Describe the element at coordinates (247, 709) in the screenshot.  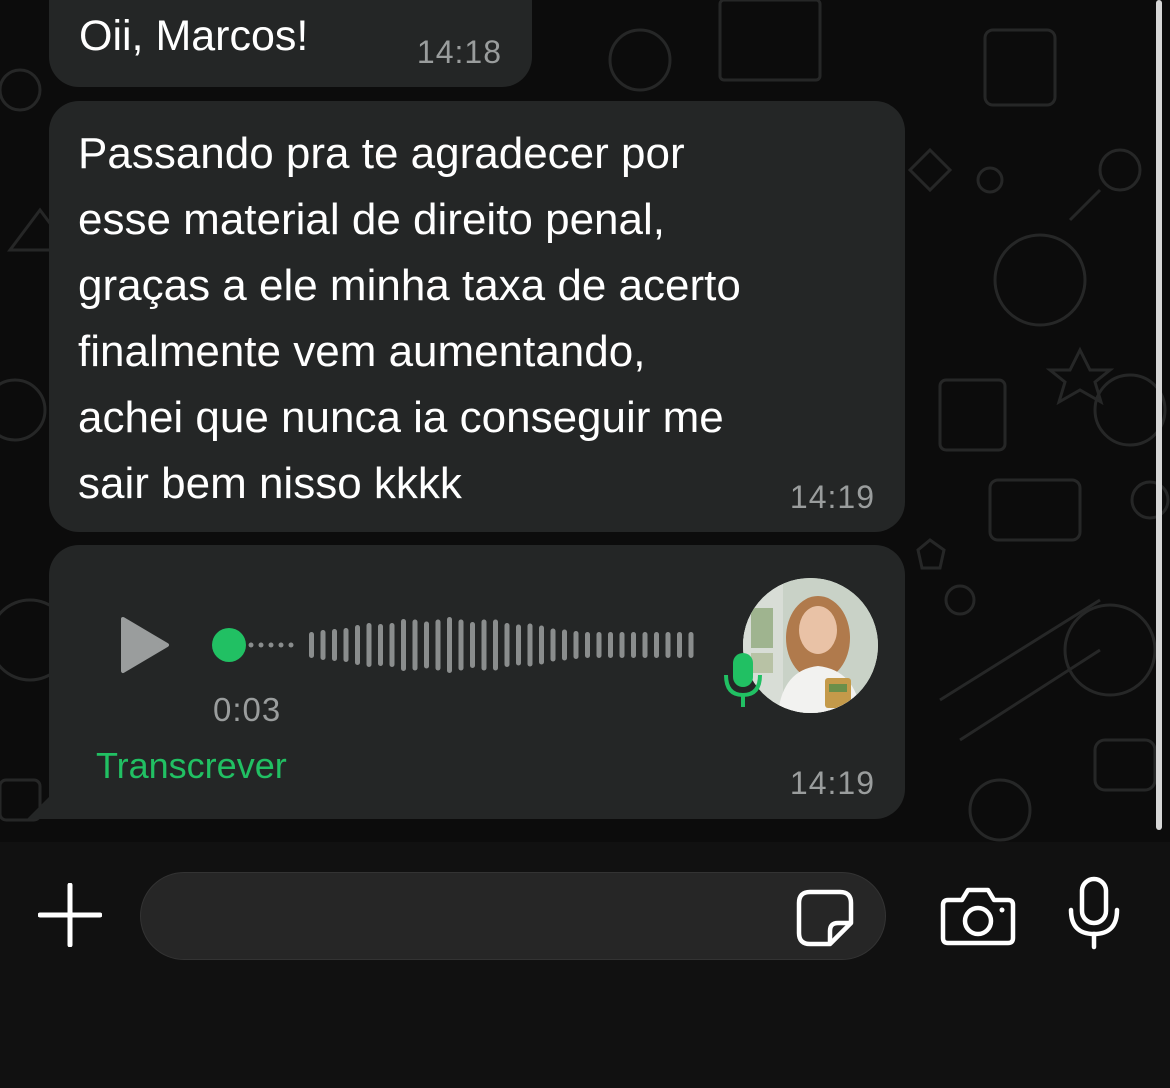
I see `voice-duration: 0:03` at that location.